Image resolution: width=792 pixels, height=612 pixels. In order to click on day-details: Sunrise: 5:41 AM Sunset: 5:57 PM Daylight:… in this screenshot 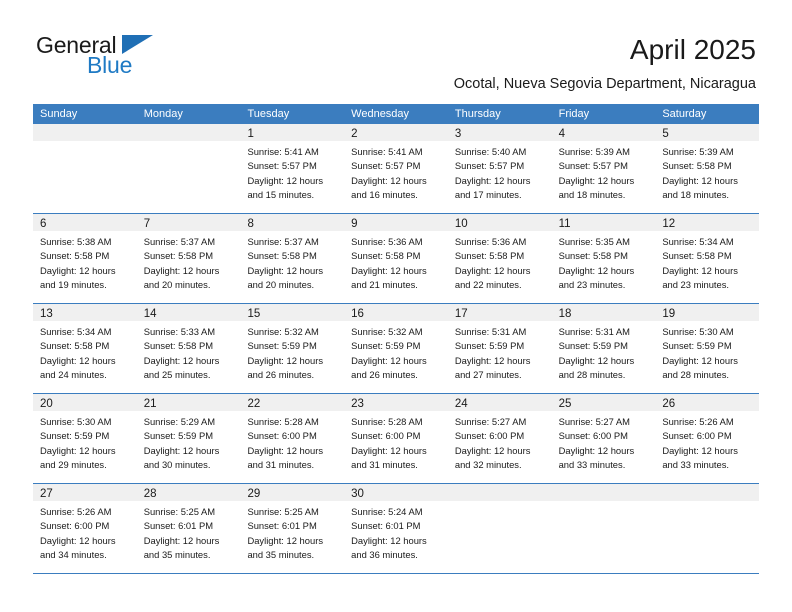, I will do `click(292, 171)`.